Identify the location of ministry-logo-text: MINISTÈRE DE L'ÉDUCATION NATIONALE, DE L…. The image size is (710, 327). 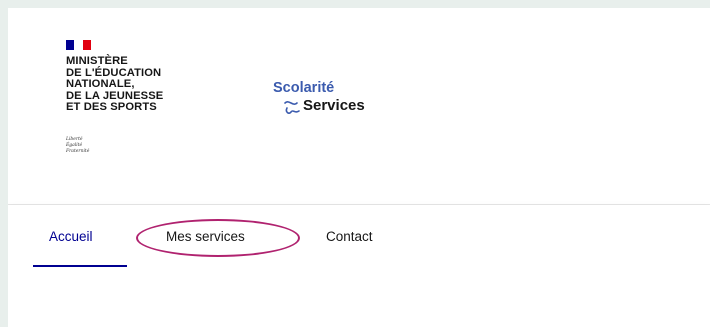
(141, 84).